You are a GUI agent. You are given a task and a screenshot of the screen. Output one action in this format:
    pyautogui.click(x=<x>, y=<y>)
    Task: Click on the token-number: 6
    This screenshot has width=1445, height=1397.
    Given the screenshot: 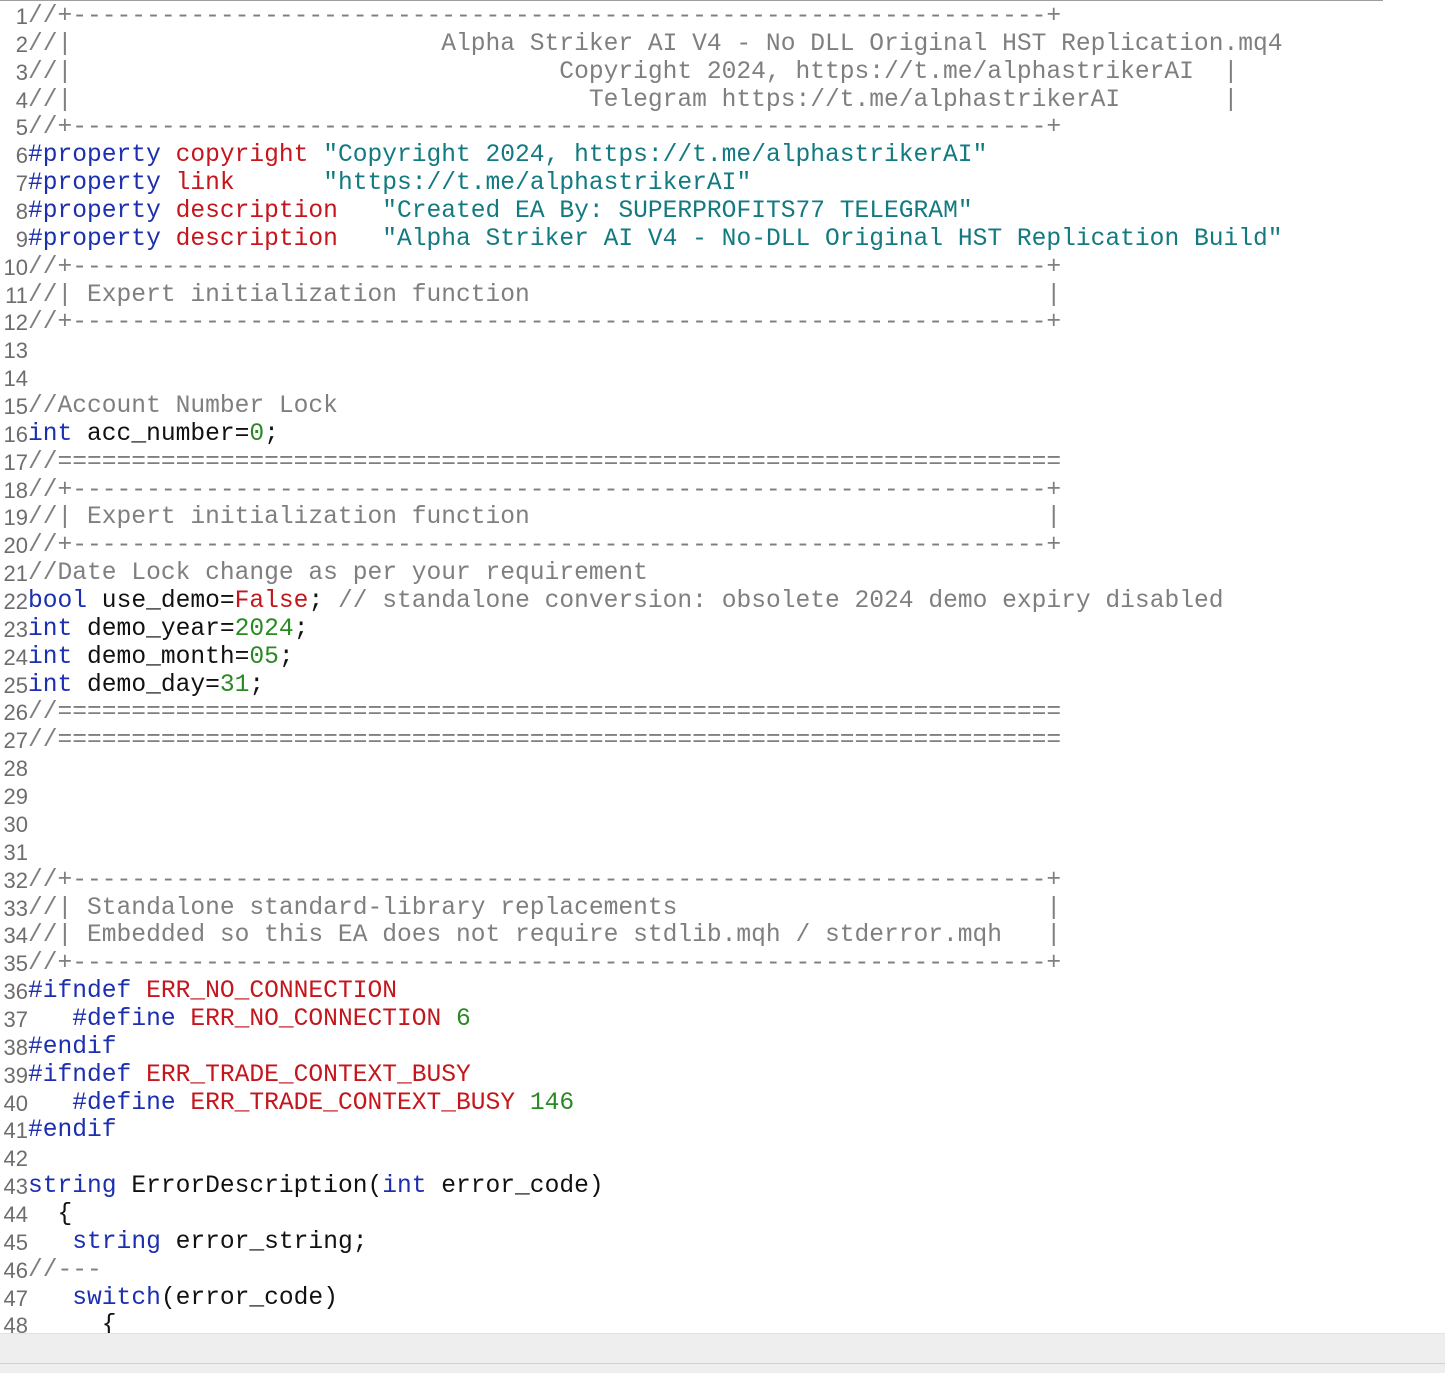 What is the action you would take?
    pyautogui.click(x=463, y=1019)
    